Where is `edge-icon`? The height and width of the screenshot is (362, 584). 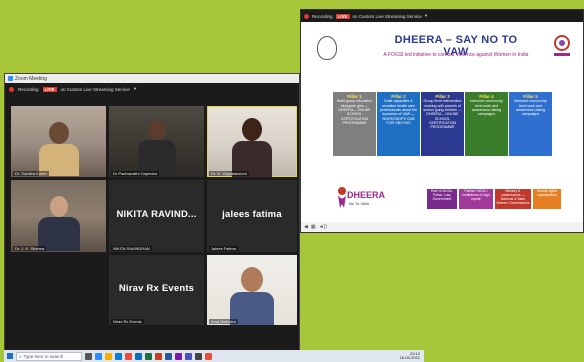
edge-icon is located at coordinates (118, 356).